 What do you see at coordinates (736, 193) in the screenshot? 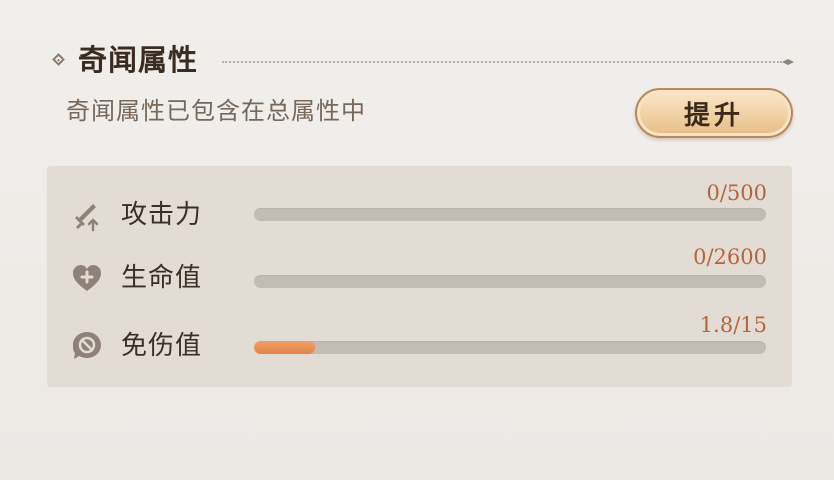
I see `stat-value: 0/500` at bounding box center [736, 193].